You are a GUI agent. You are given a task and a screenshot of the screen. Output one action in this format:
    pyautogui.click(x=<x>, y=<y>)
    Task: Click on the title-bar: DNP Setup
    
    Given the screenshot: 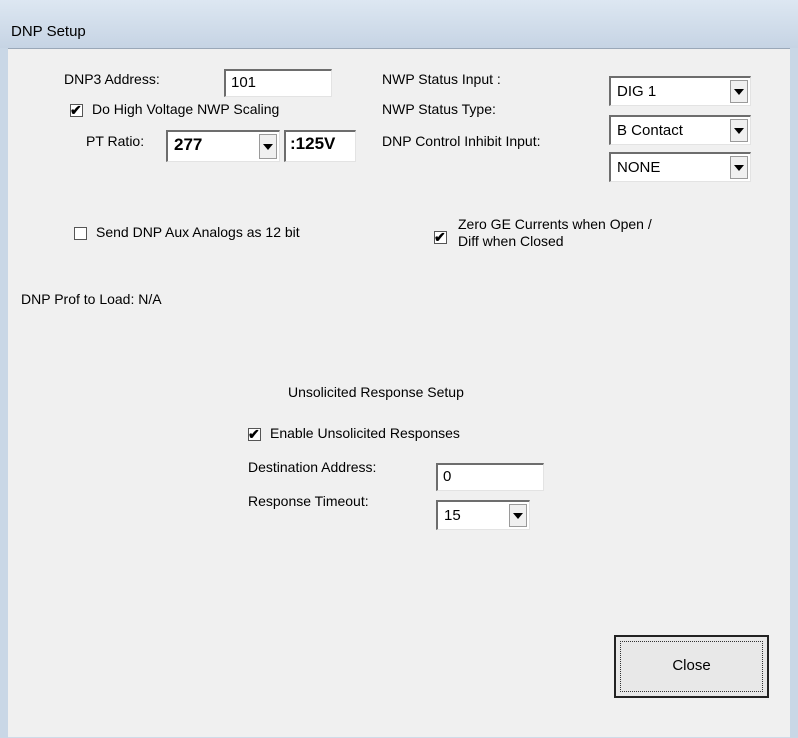 What is the action you would take?
    pyautogui.click(x=399, y=24)
    